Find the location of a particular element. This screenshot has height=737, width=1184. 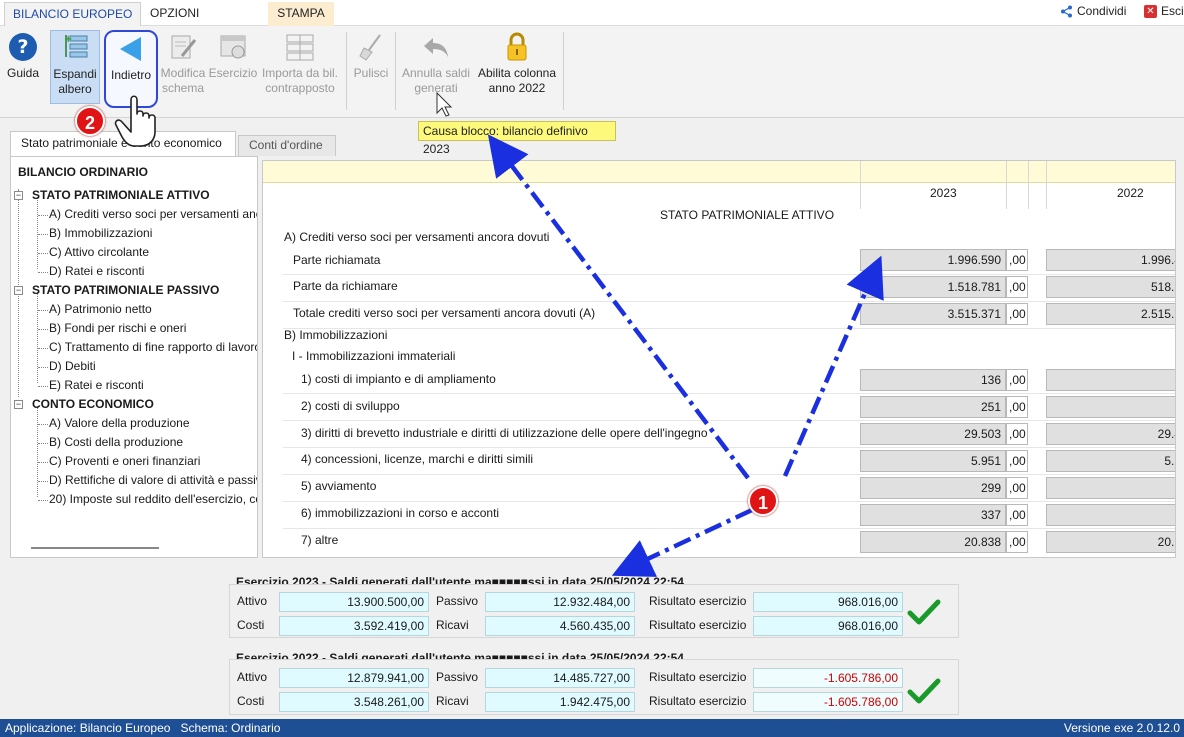

tree-item: E) Ratei e risconti is located at coordinates (96, 385).